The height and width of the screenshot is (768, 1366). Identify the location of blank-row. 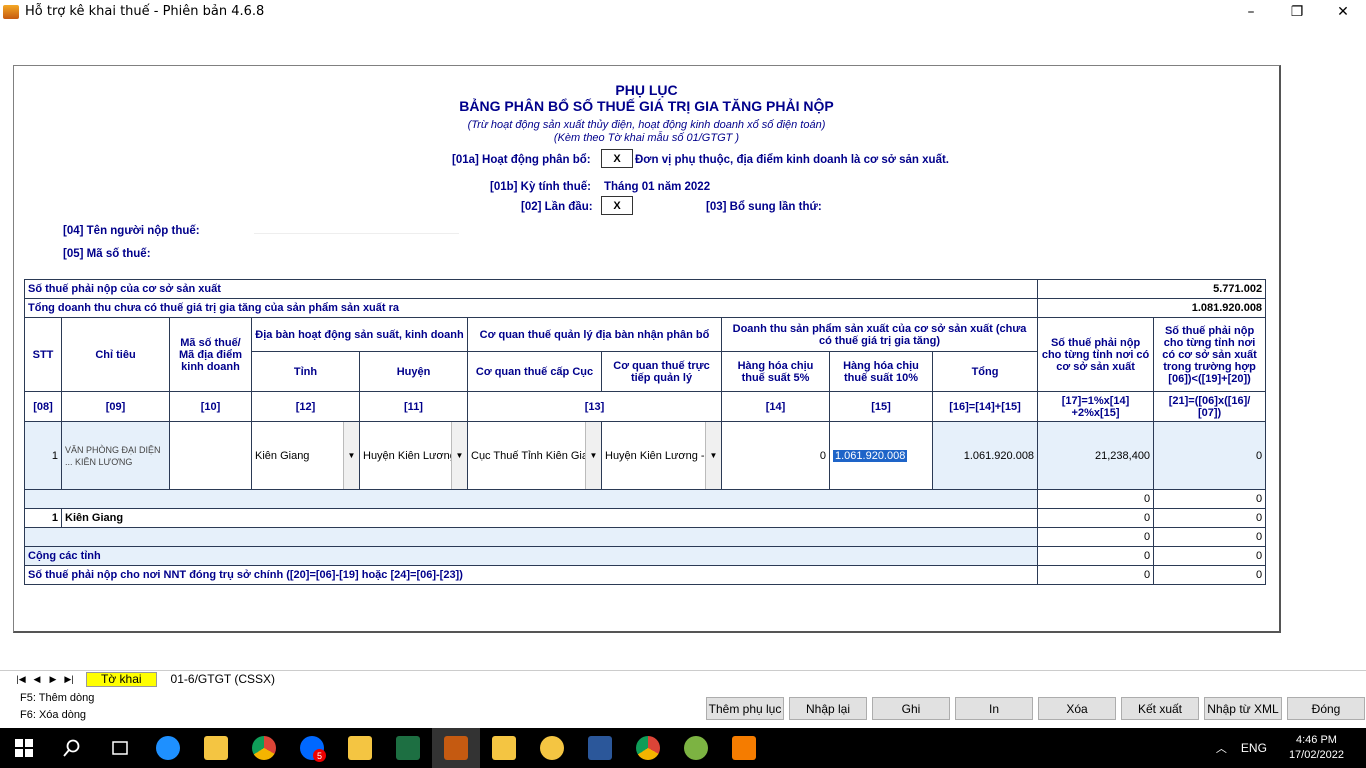
(531, 537).